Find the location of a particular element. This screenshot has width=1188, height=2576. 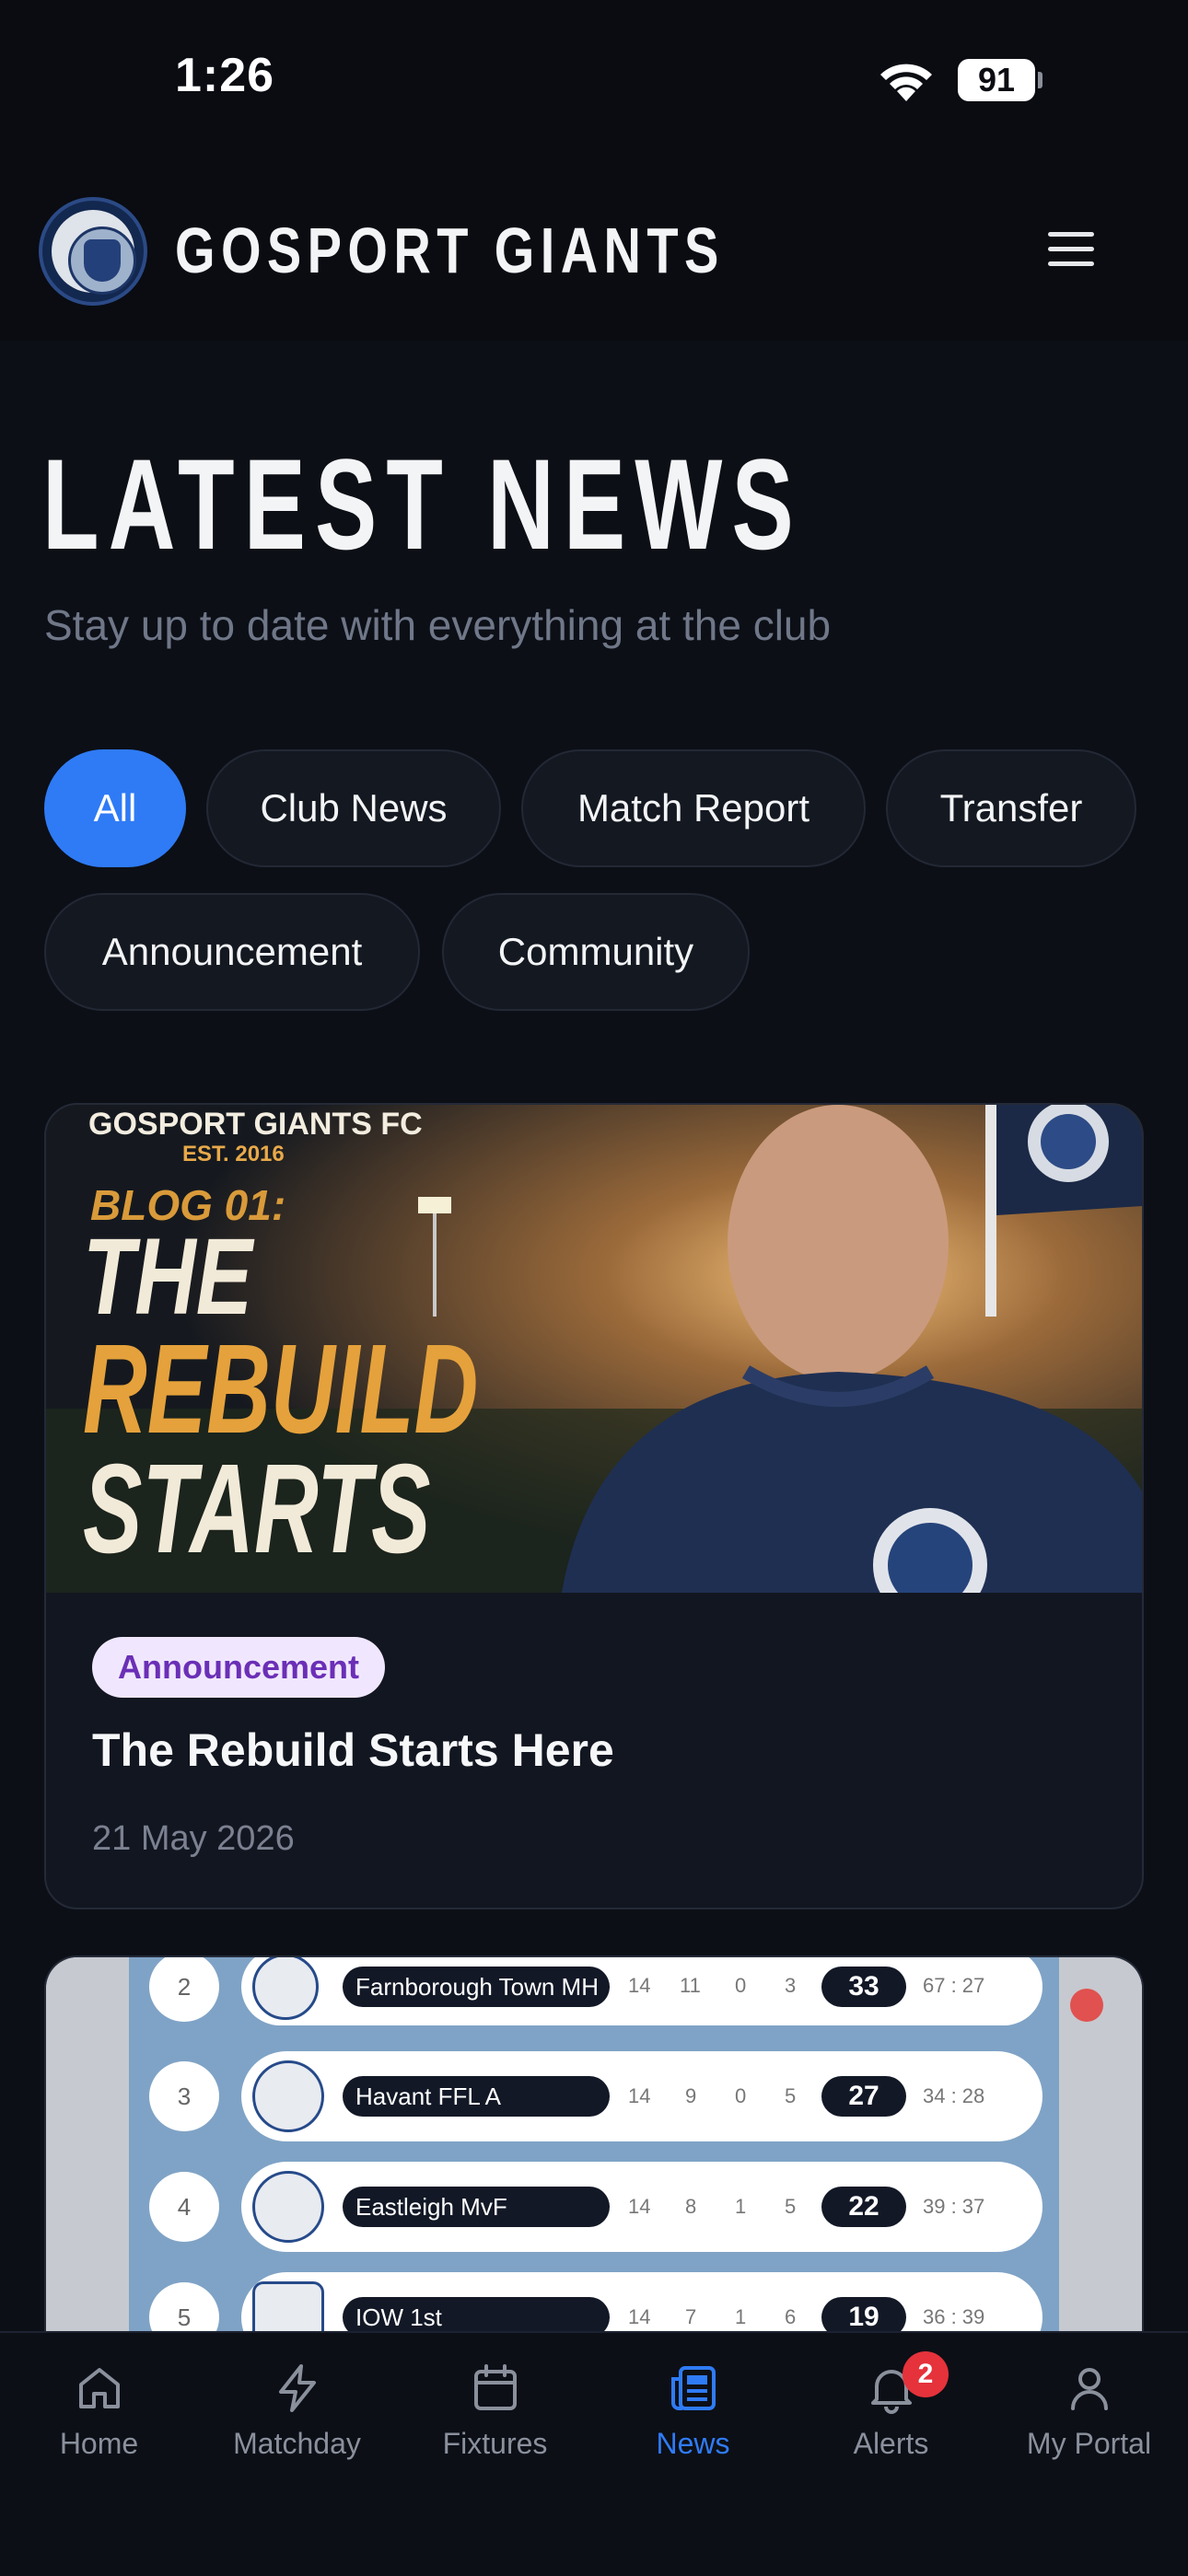

nav-news: News is located at coordinates (693, 2430).